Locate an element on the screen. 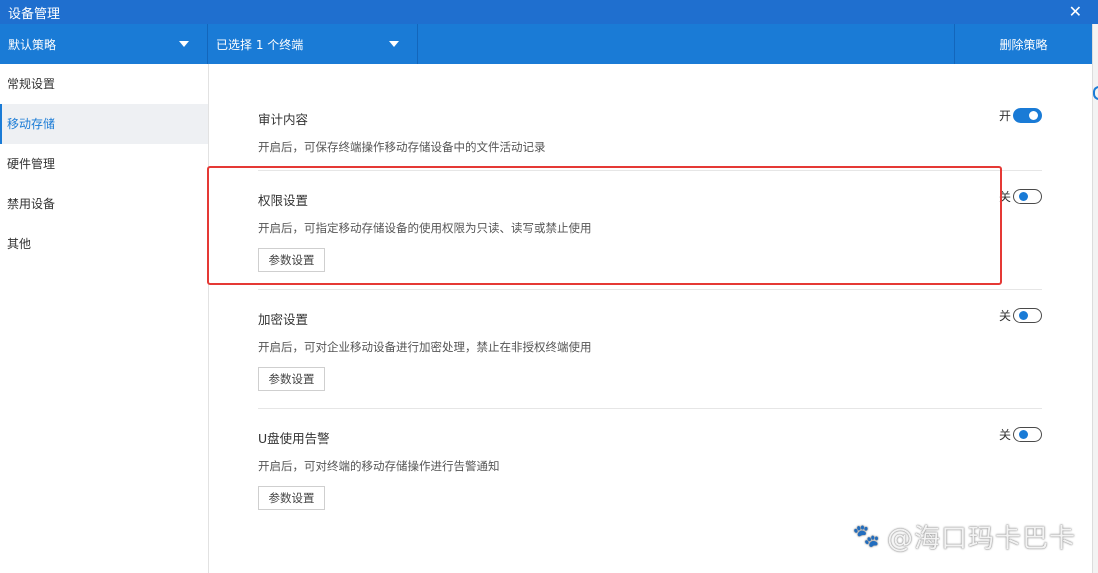  section-description: 开启后，可对企业移动设备进行加密处理，禁止在非授权终端使用 is located at coordinates (425, 347).